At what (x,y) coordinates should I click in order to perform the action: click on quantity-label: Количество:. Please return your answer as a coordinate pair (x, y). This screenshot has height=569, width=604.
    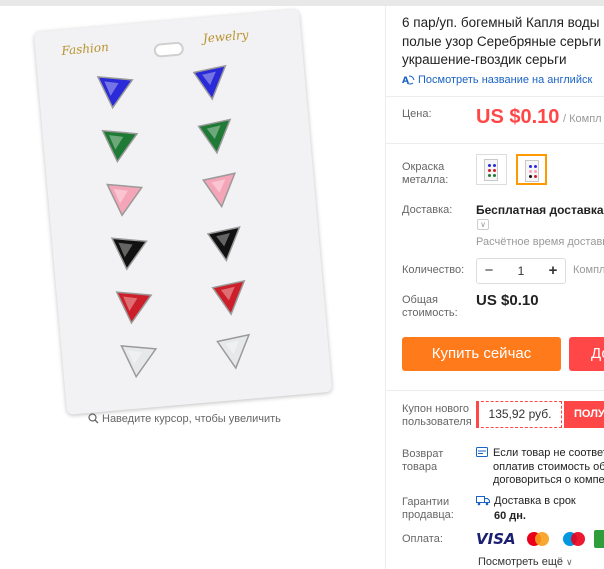
    Looking at the image, I should click on (433, 270).